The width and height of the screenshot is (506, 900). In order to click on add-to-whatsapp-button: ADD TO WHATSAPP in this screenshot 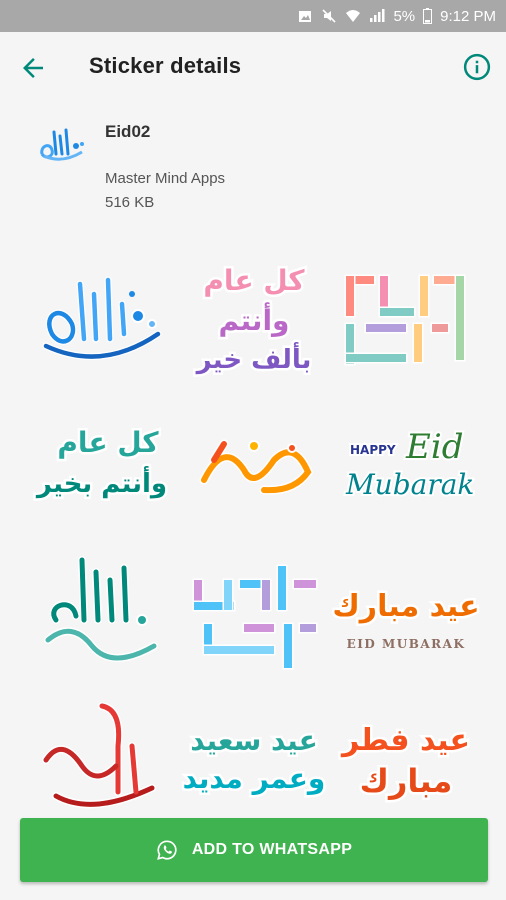, I will do `click(254, 850)`.